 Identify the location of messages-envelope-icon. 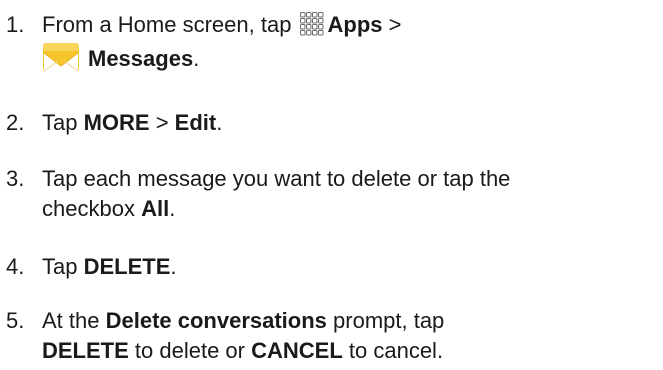
(61, 57).